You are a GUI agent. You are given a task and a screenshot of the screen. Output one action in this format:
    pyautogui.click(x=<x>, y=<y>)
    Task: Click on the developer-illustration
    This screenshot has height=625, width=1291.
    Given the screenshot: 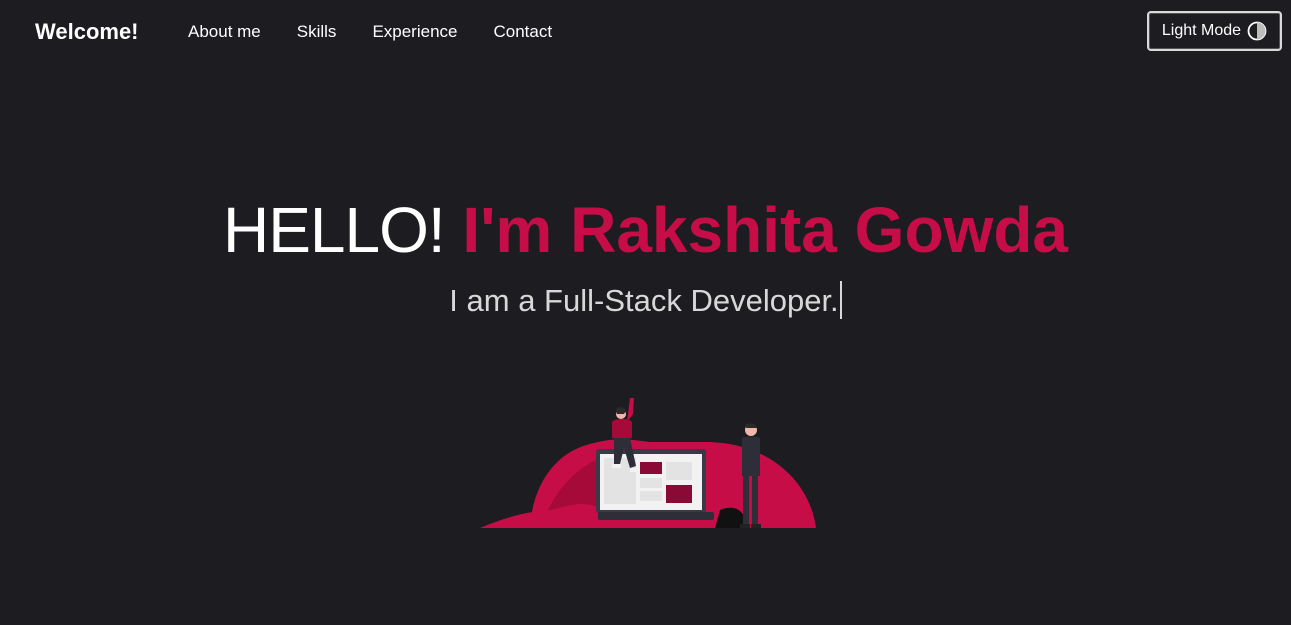 What is the action you would take?
    pyautogui.click(x=648, y=463)
    